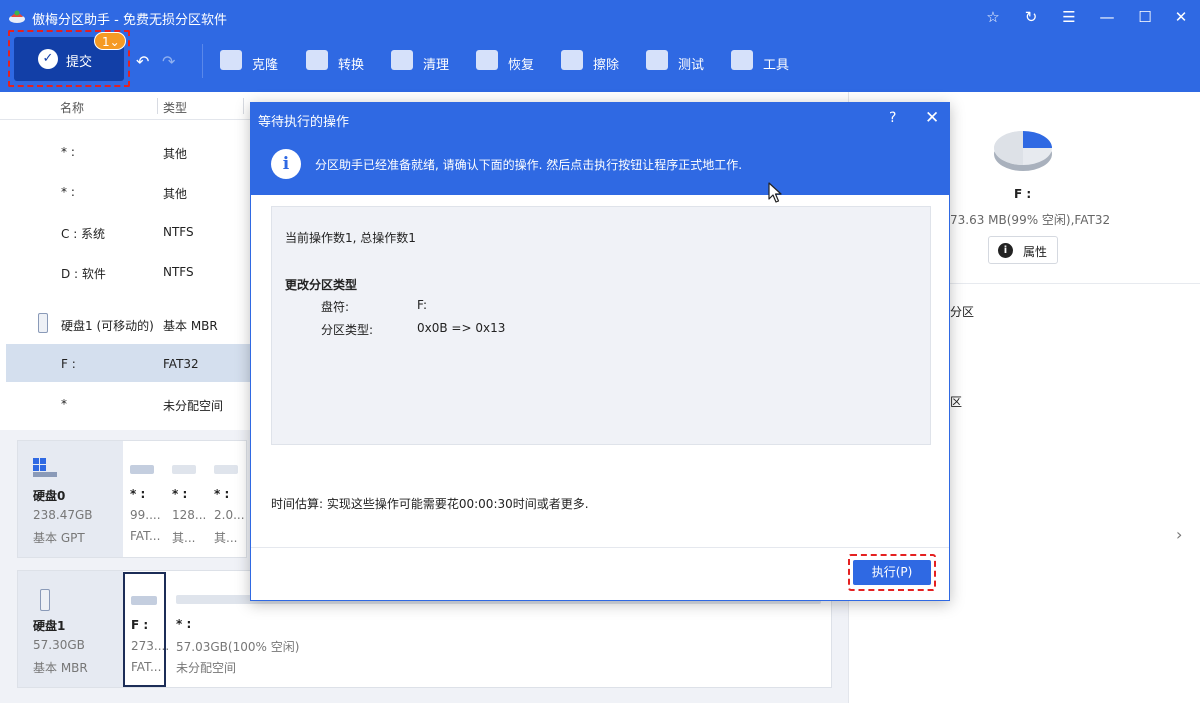  What do you see at coordinates (206, 668) in the screenshot?
I see `segment-fs: 未分配空间` at bounding box center [206, 668].